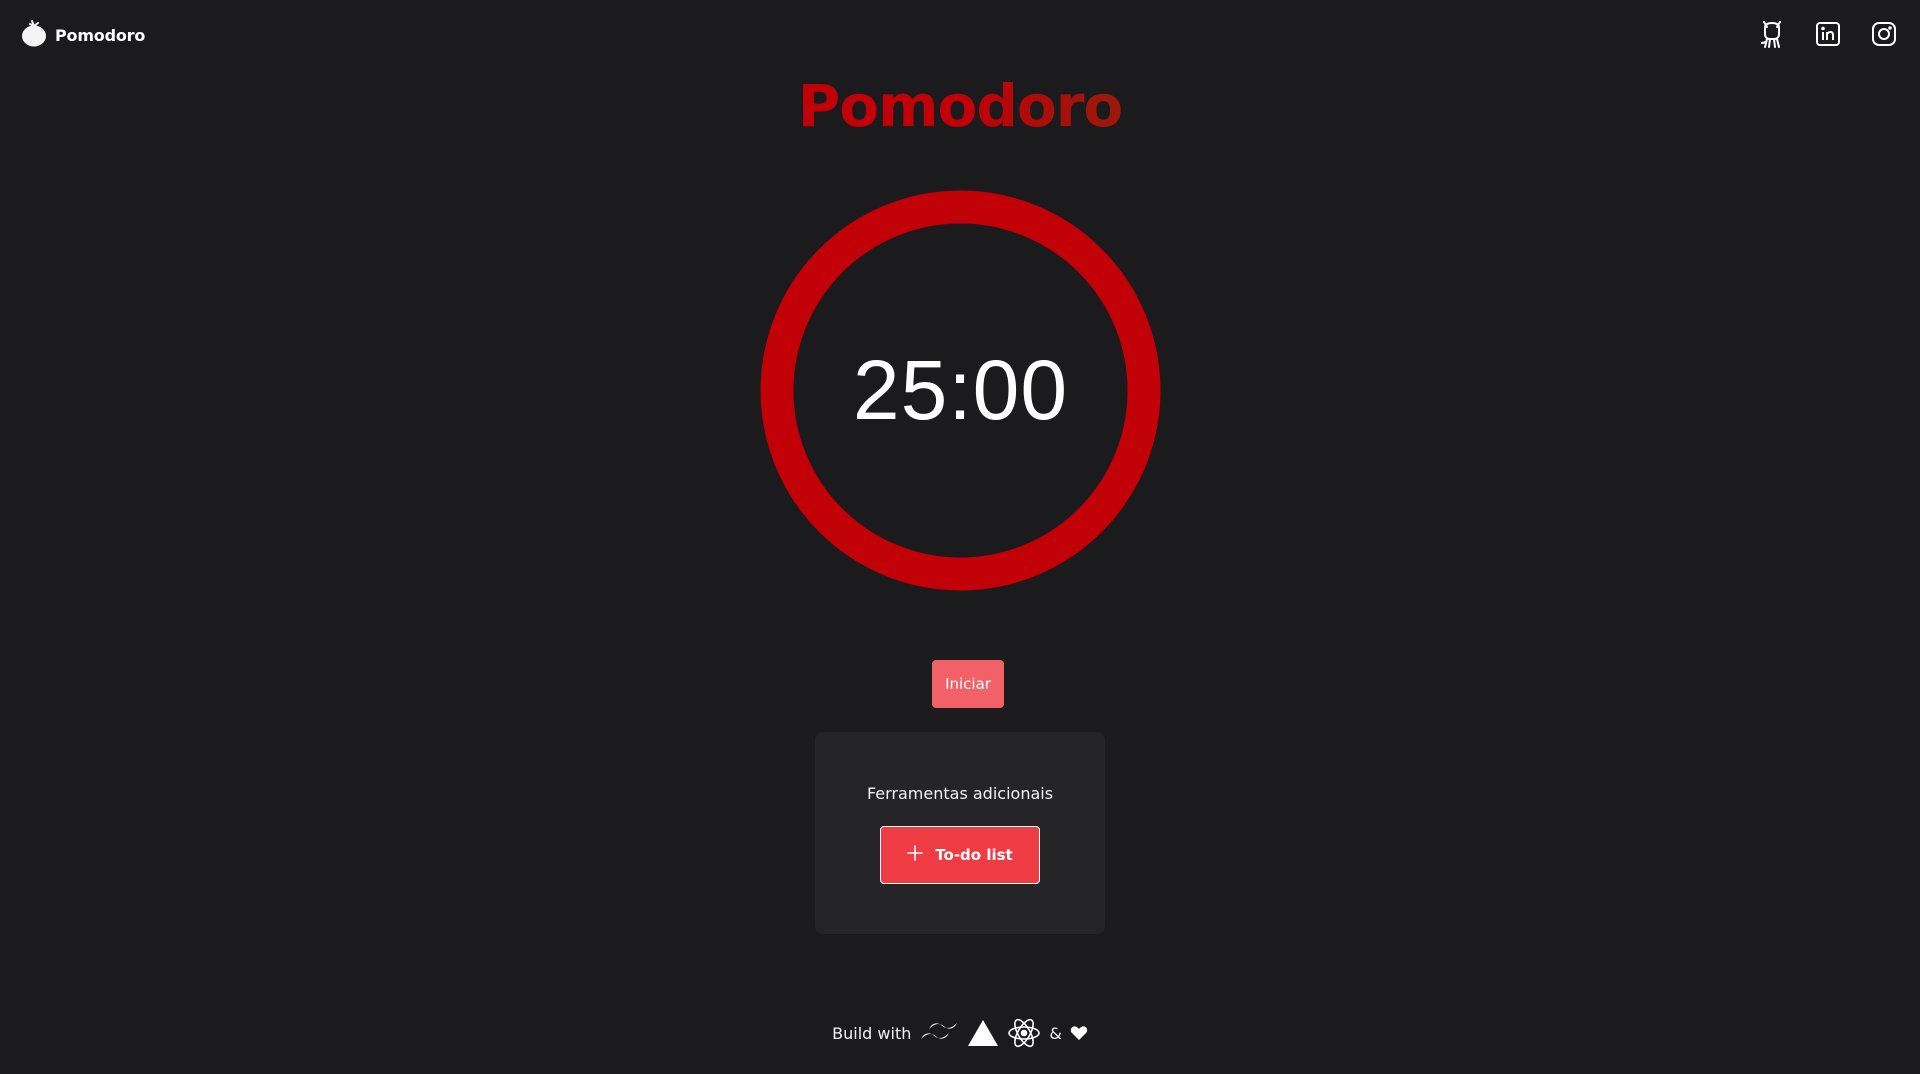 This screenshot has height=1074, width=1920. I want to click on linkedin-icon, so click(1828, 36).